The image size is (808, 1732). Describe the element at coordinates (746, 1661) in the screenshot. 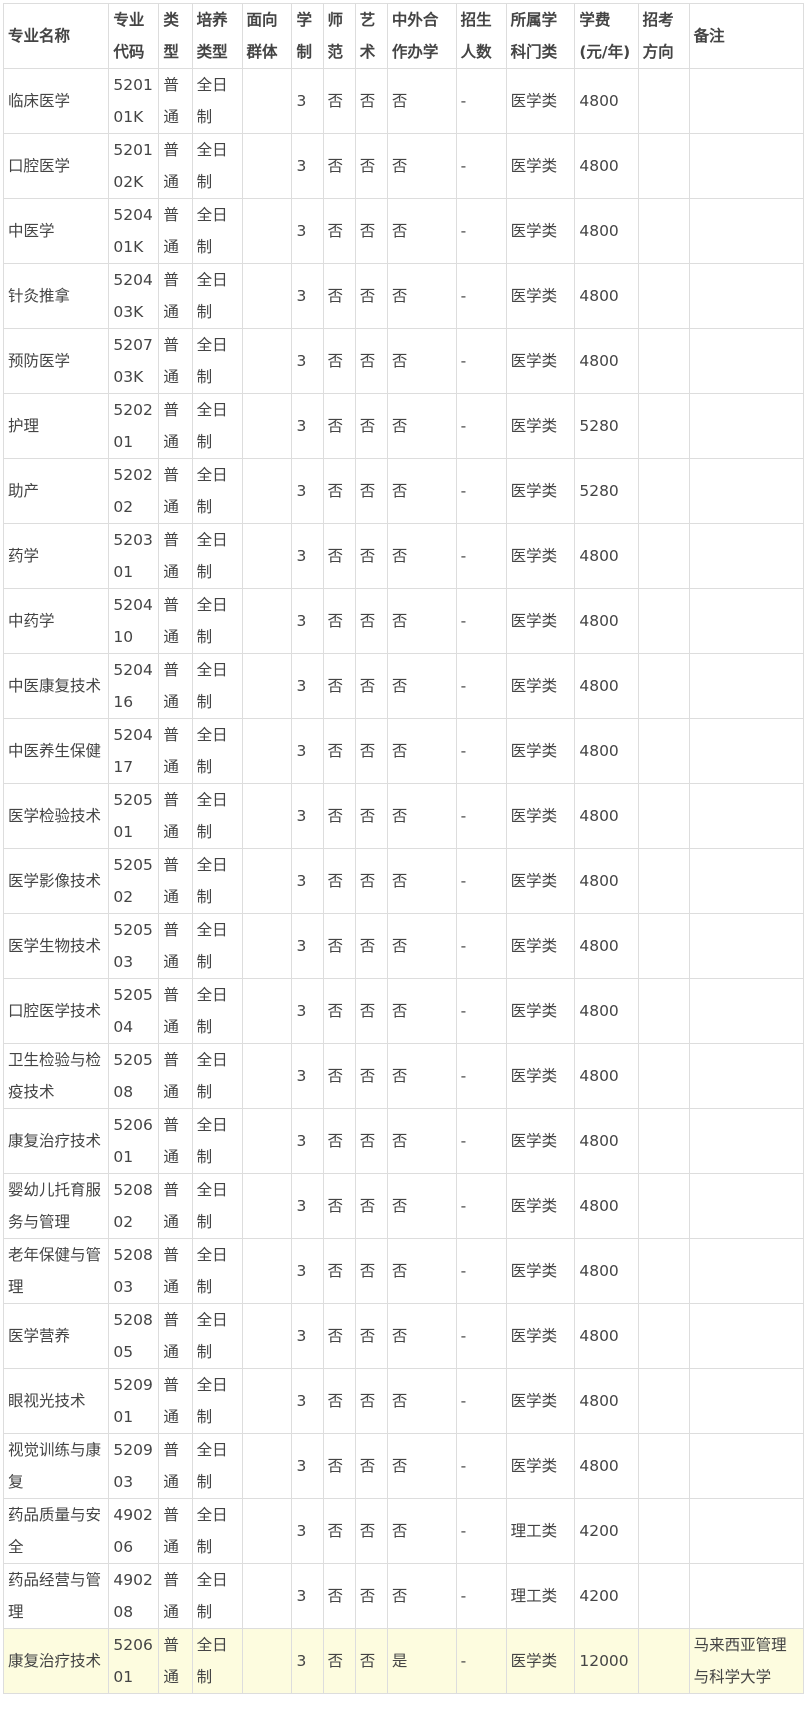

I see `cell-remarks: 马来西亚管理与科学大学` at that location.